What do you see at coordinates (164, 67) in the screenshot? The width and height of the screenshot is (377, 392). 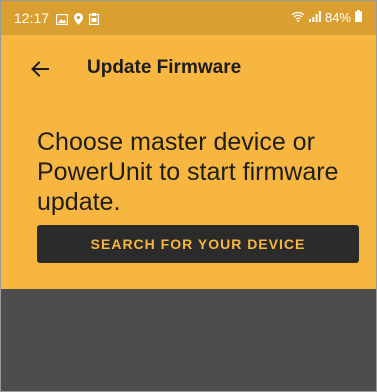 I see `page-title: Update Firmware` at bounding box center [164, 67].